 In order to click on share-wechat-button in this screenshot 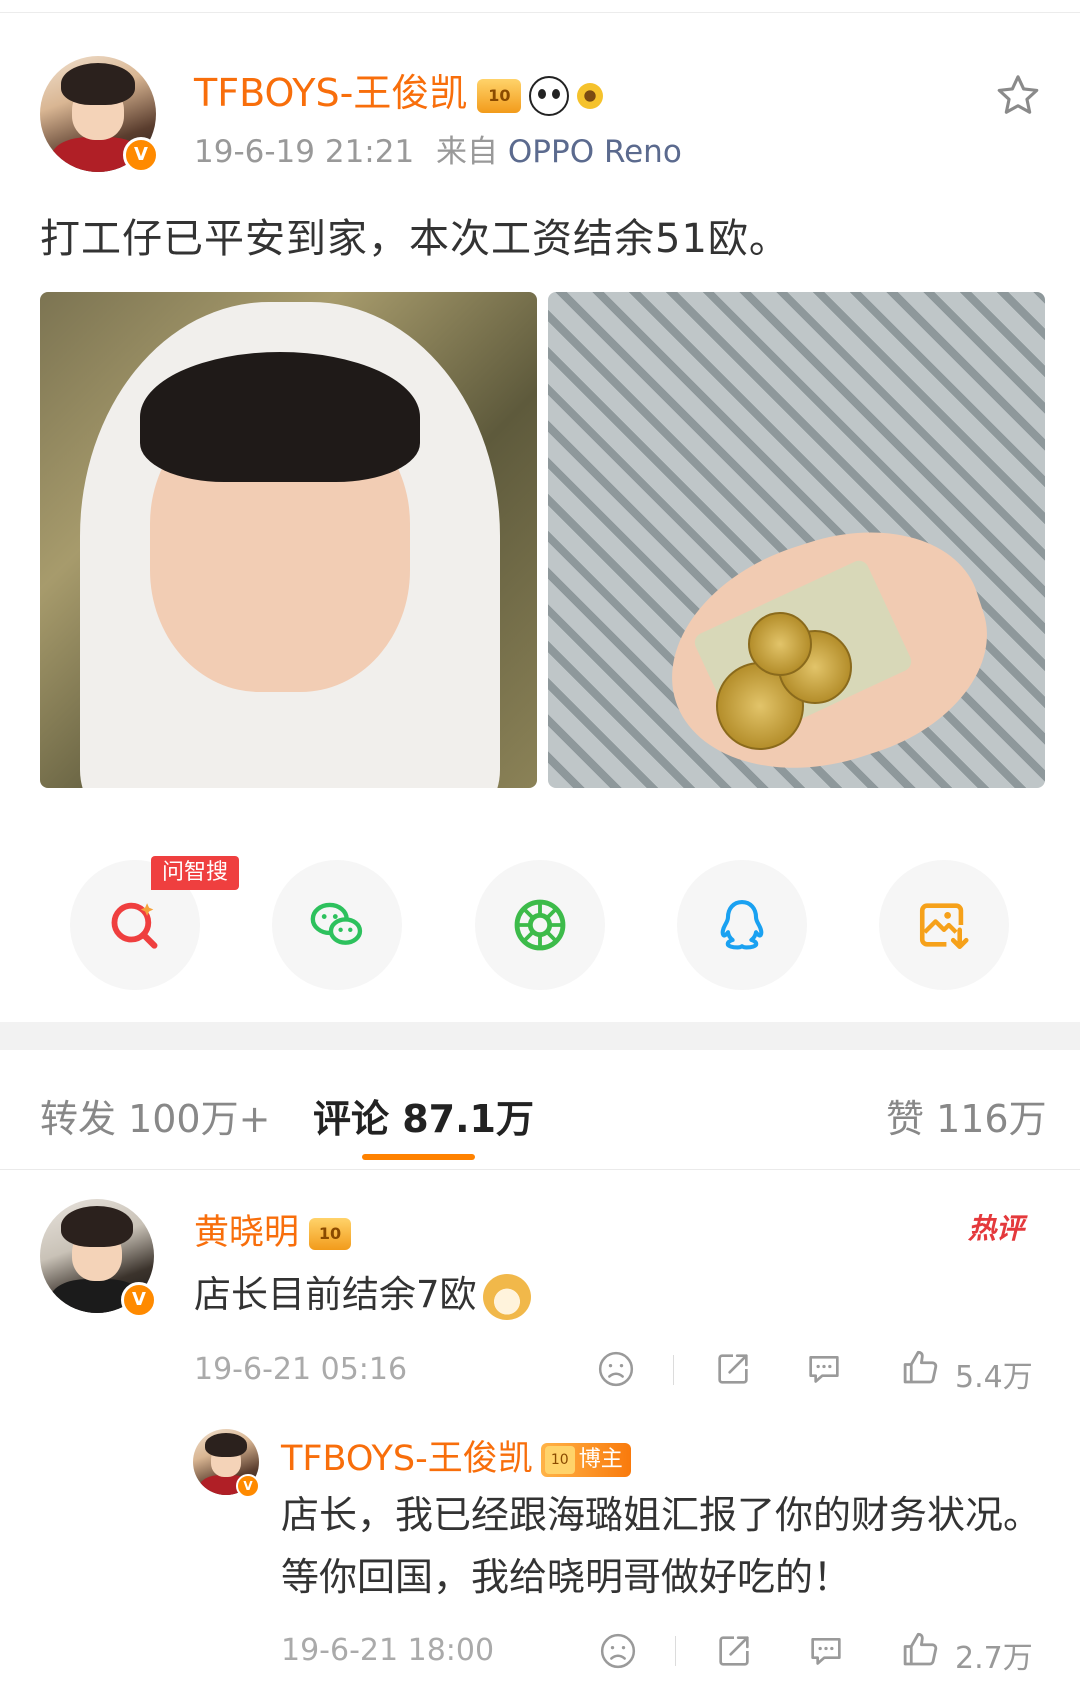, I will do `click(337, 925)`.